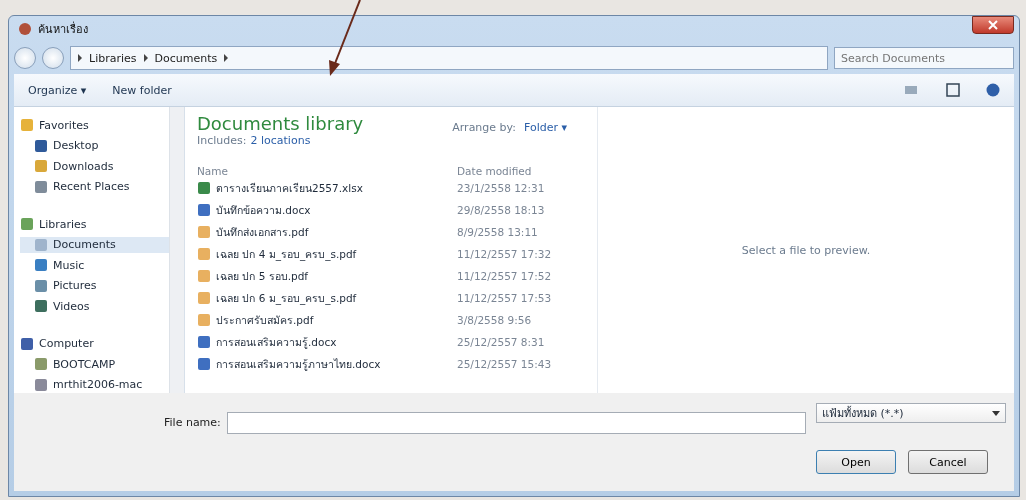 Image resolution: width=1026 pixels, height=500 pixels. What do you see at coordinates (924, 58) in the screenshot?
I see `search-field: Search Documents` at bounding box center [924, 58].